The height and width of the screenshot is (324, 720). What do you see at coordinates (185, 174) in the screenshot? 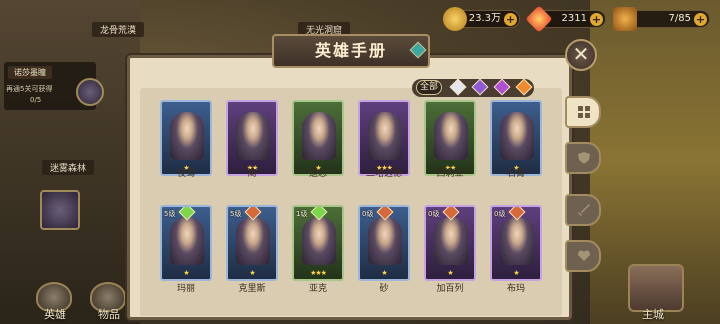
I see `hero-name: 夜莺` at bounding box center [185, 174].